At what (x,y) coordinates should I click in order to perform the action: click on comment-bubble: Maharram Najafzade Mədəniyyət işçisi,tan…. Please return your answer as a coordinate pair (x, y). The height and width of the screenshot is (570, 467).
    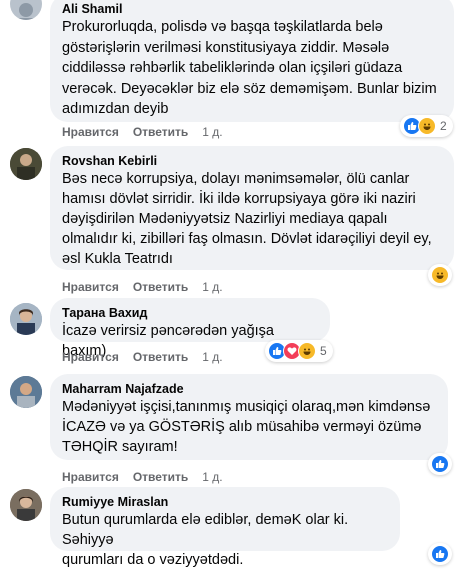
    Looking at the image, I should click on (249, 417).